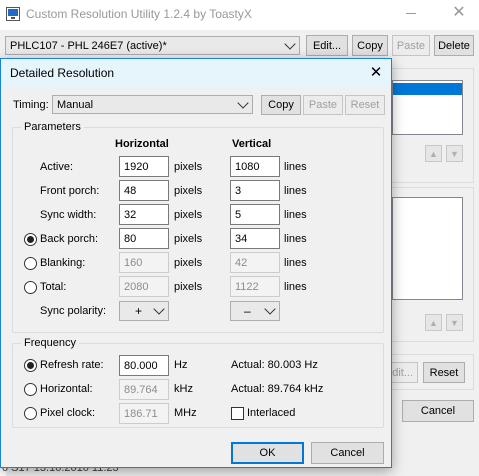  Describe the element at coordinates (196, 73) in the screenshot. I see `dialog-titlebar: Detailed Resolution ✕` at that location.